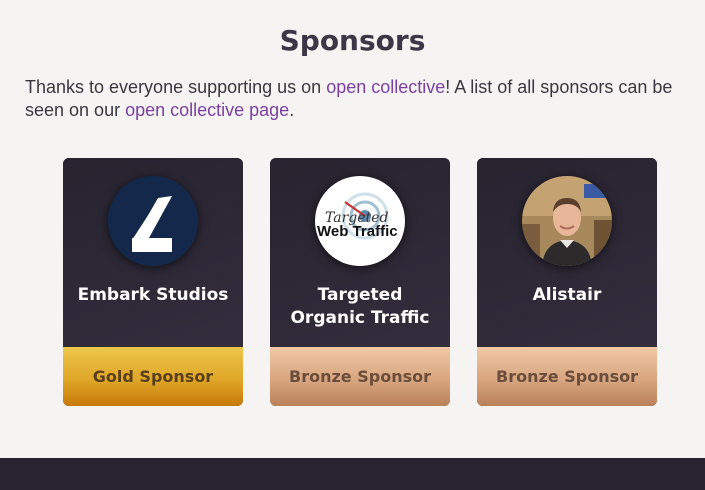 Image resolution: width=705 pixels, height=490 pixels. I want to click on sponsor-card-embark: Embark Studios Gold Sponsor, so click(153, 282).